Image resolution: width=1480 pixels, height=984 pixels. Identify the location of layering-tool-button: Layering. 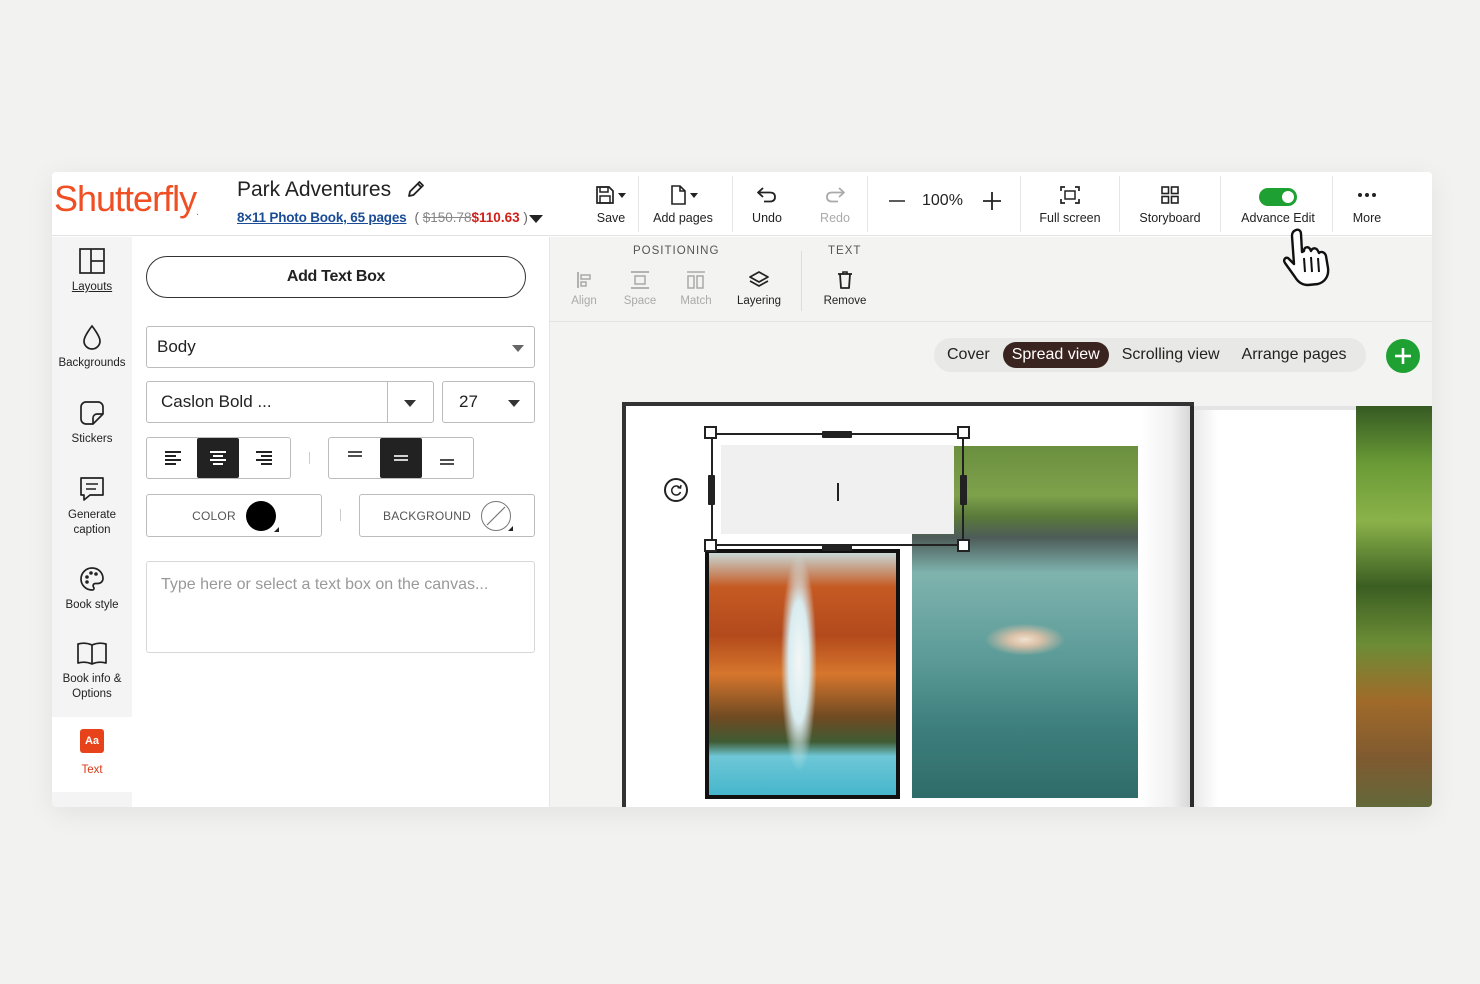
(759, 288).